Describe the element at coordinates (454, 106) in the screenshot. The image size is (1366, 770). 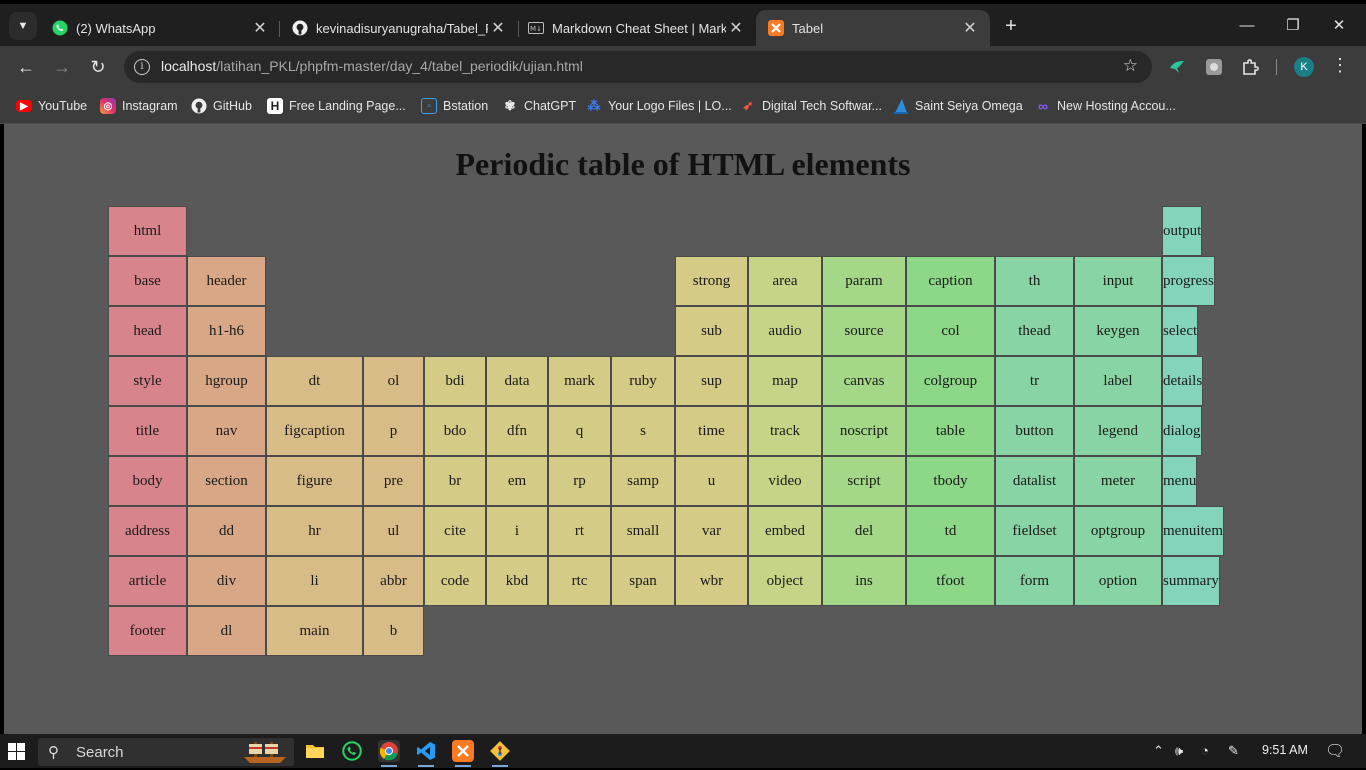
I see `bookmark-bstation: ▫ Bstation` at that location.